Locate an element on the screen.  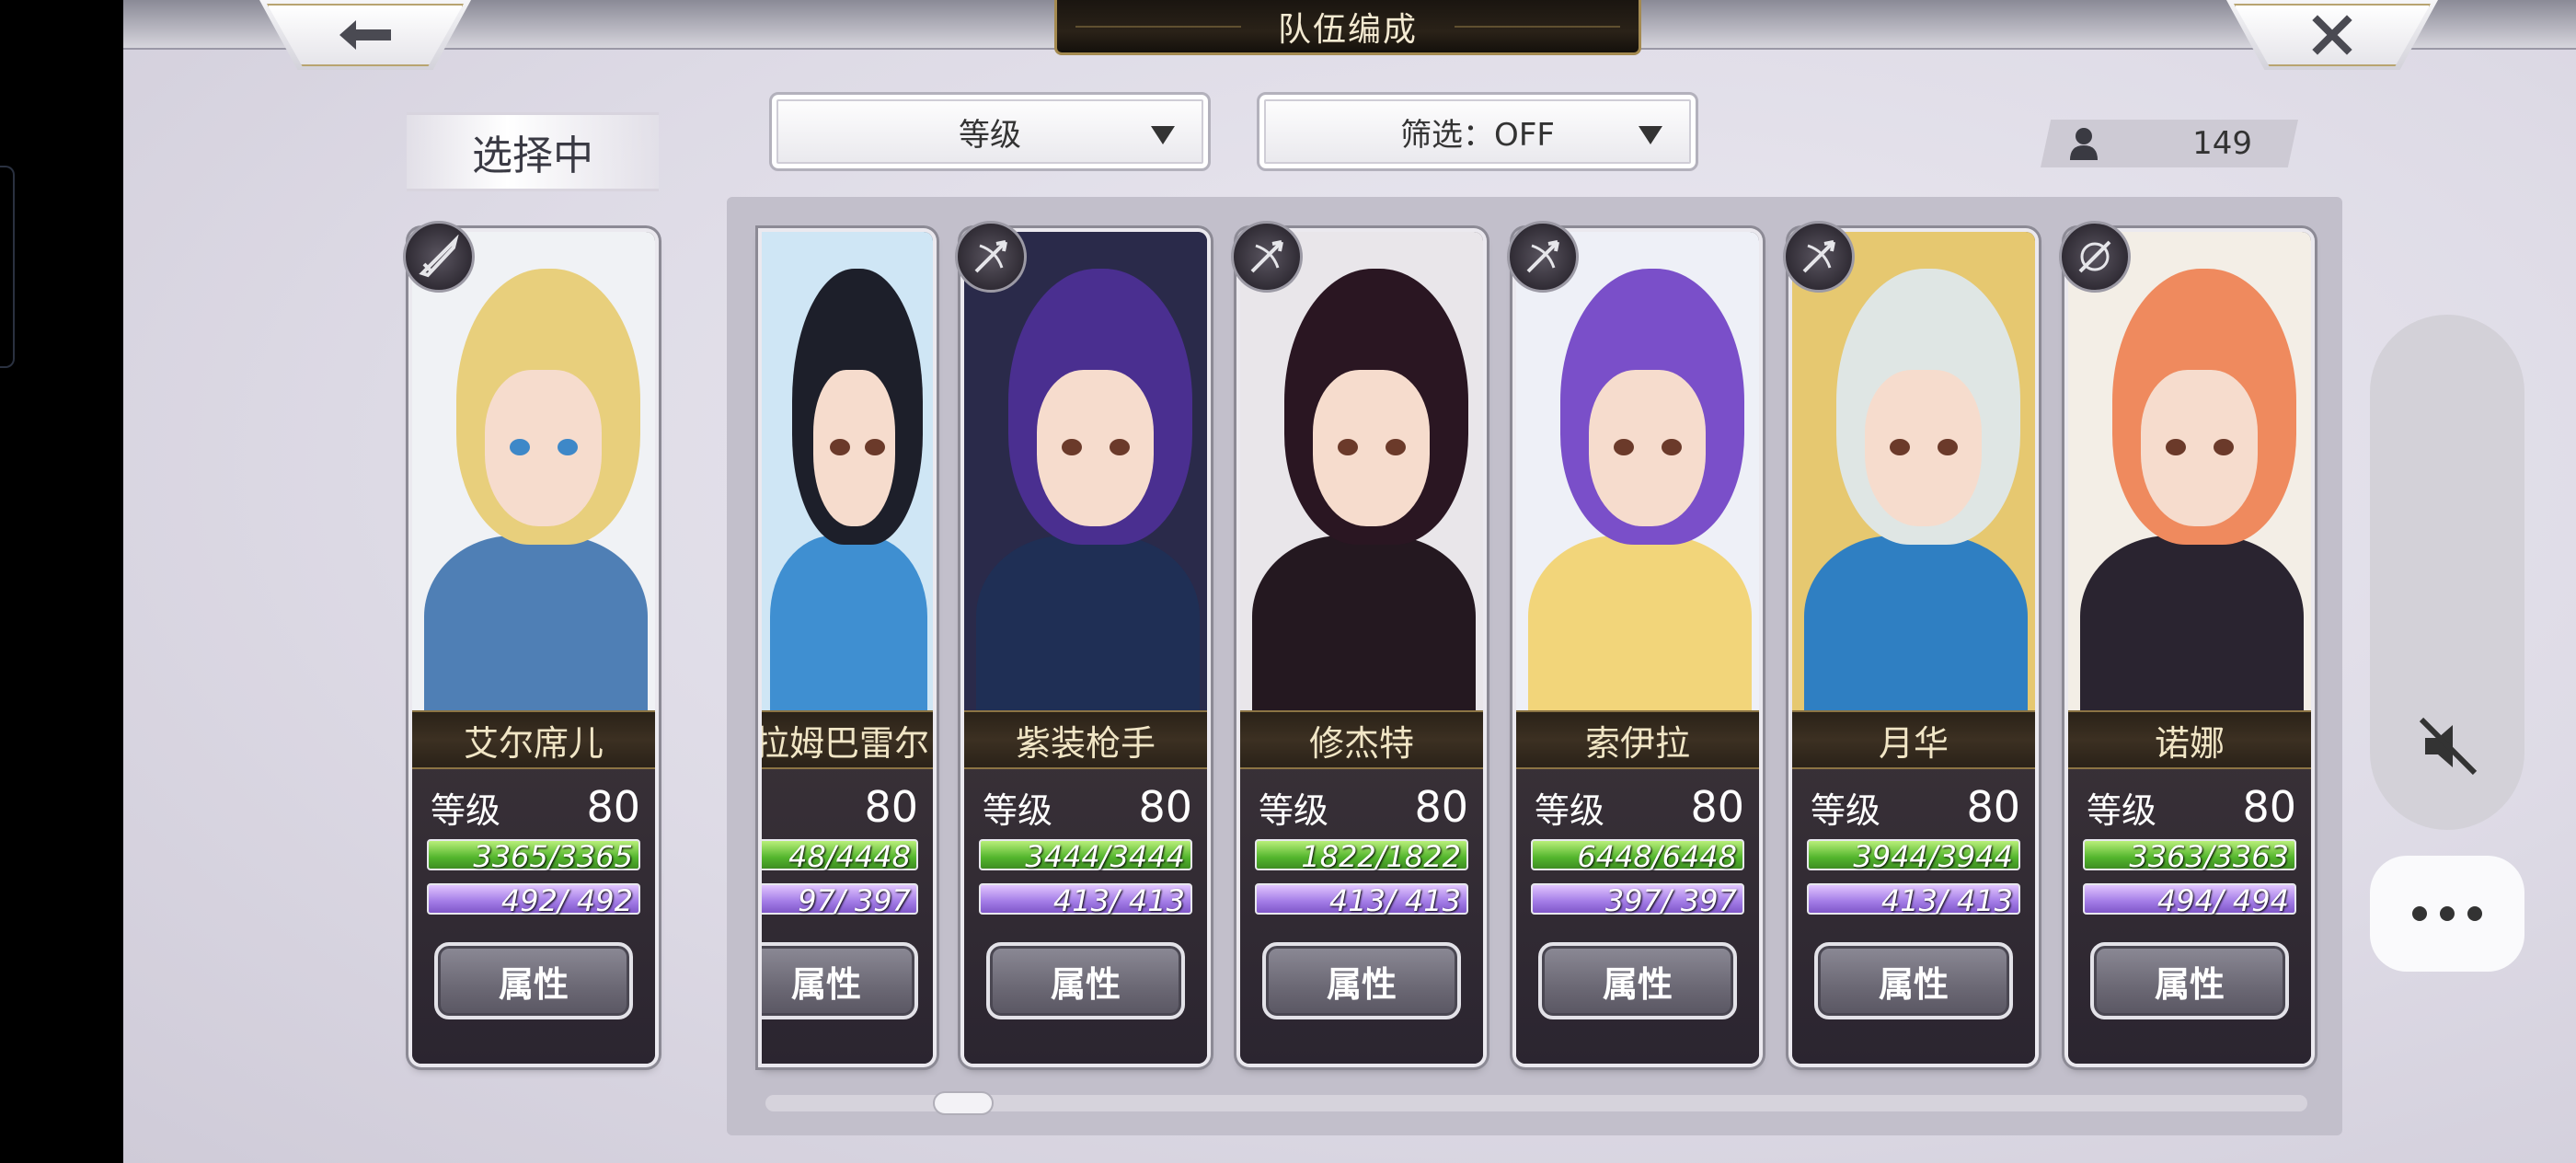
mute-icon is located at coordinates (2448, 746).